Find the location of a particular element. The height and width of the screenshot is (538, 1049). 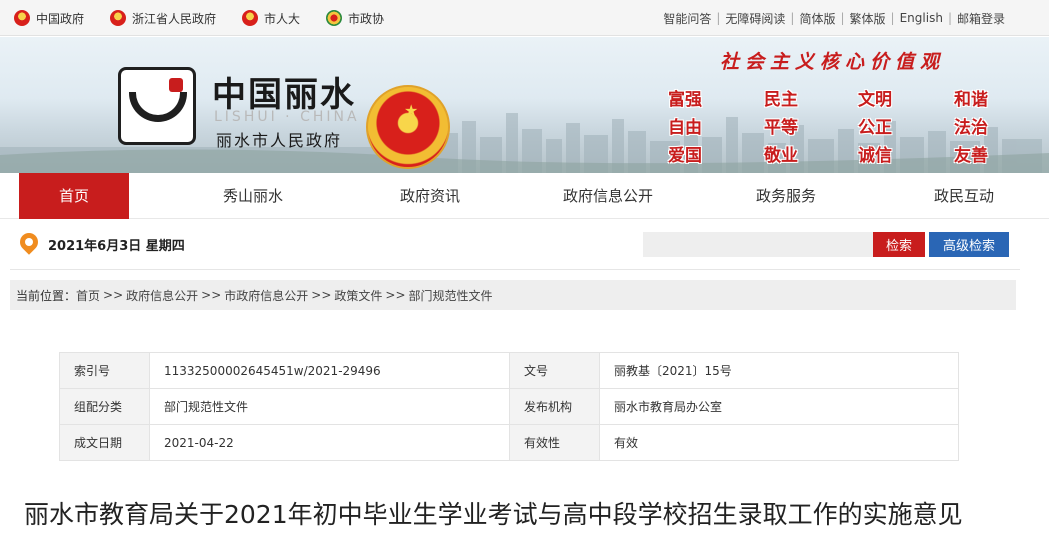

document-title: 丽水市教育局关于2021年初中毕业生学业考试与高中段学校招生录取工作的实施意见 is located at coordinates (493, 514).